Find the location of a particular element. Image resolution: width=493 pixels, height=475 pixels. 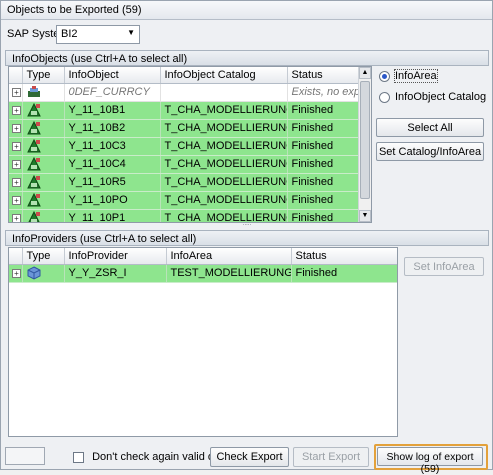

row-status: Exists, no export is located at coordinates (324, 92).